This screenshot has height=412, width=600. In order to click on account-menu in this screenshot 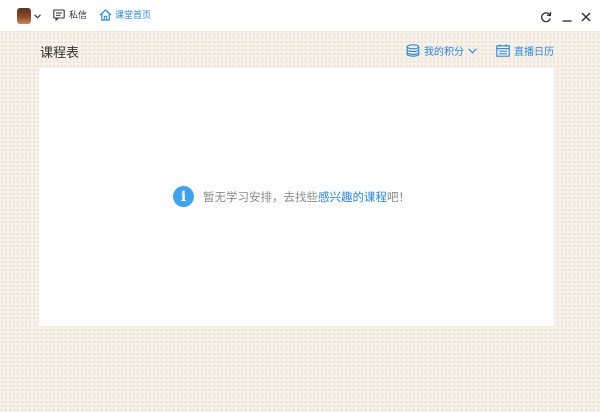, I will do `click(29, 16)`.